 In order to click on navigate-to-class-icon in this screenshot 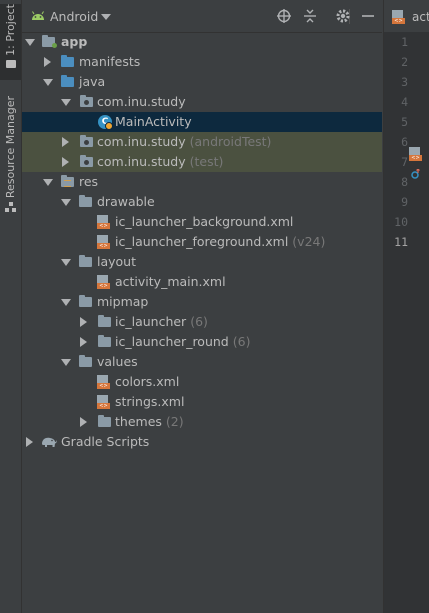, I will do `click(416, 174)`.